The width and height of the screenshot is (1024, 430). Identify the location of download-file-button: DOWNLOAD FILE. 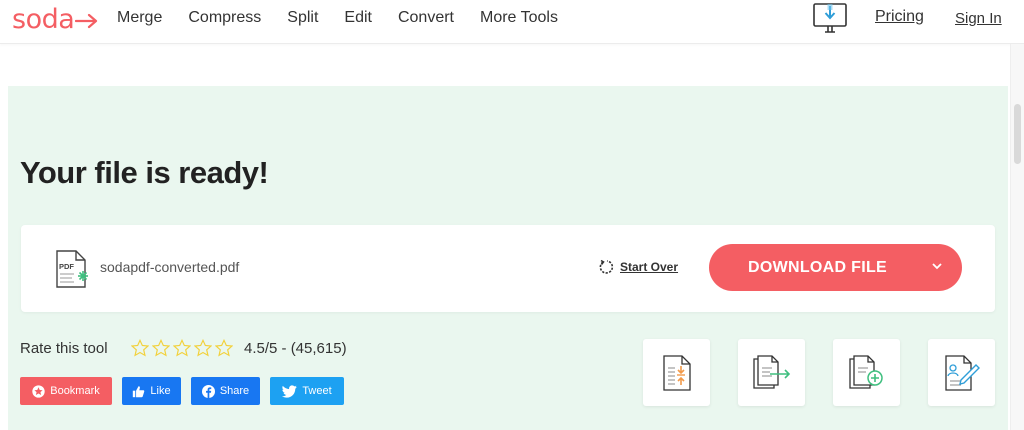
(835, 267).